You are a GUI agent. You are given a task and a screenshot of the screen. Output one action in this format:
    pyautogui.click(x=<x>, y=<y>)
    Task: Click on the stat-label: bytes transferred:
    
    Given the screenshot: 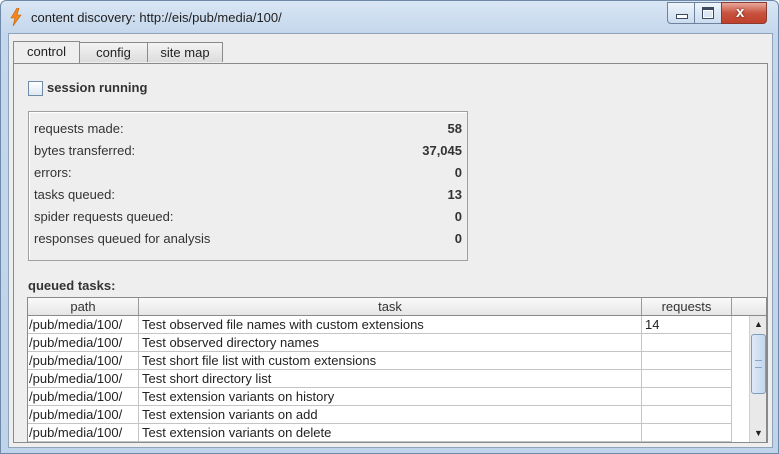 What is the action you would take?
    pyautogui.click(x=85, y=150)
    